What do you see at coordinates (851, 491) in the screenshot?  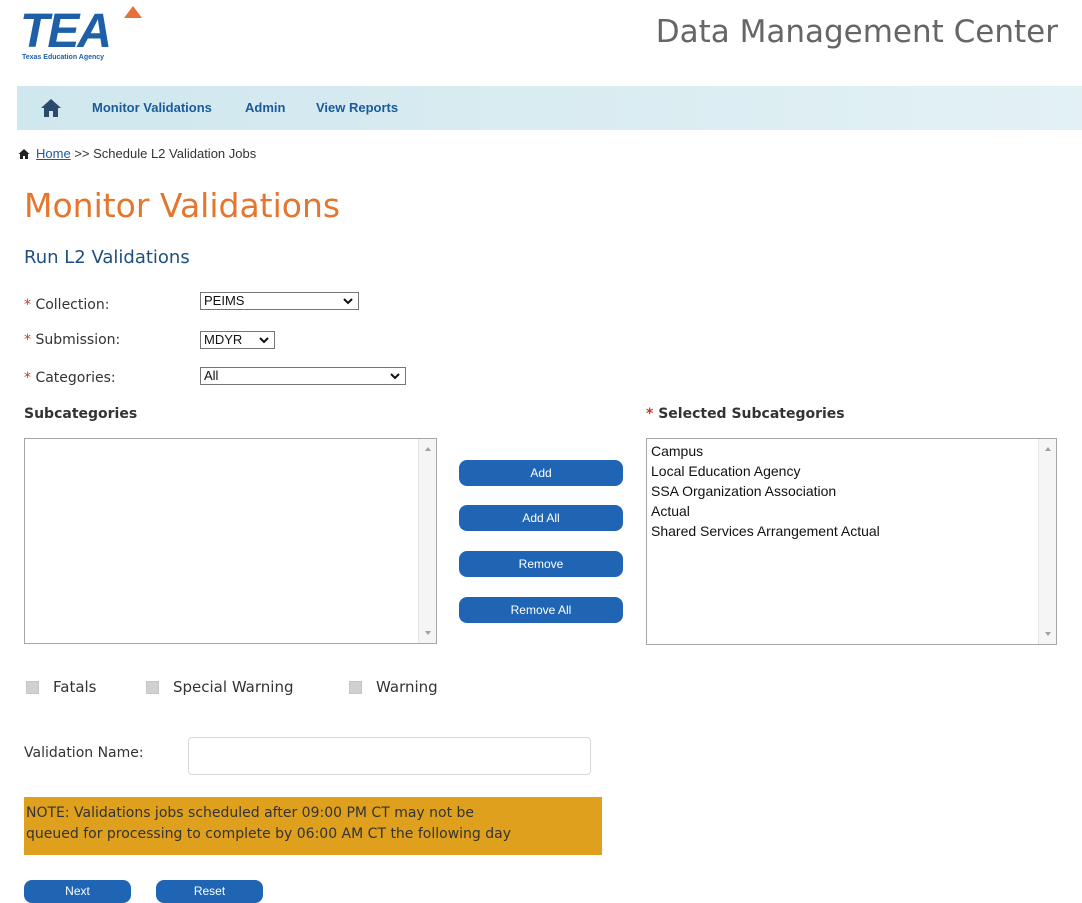 I see `list-item: SSA Organization Association` at bounding box center [851, 491].